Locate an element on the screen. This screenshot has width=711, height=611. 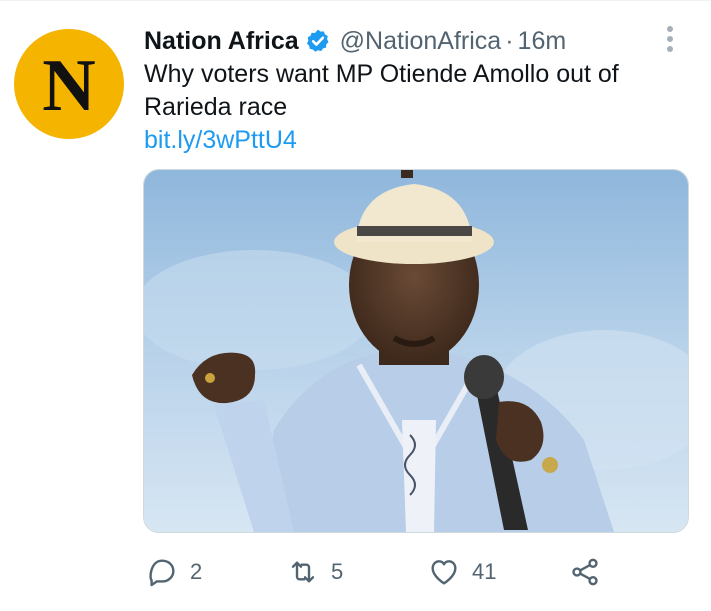
action-bar: 2 5 41 is located at coordinates (355, 572).